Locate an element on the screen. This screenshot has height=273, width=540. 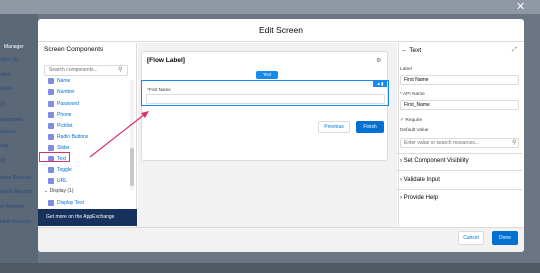
section-help: › Provide Help is located at coordinates (460, 198).